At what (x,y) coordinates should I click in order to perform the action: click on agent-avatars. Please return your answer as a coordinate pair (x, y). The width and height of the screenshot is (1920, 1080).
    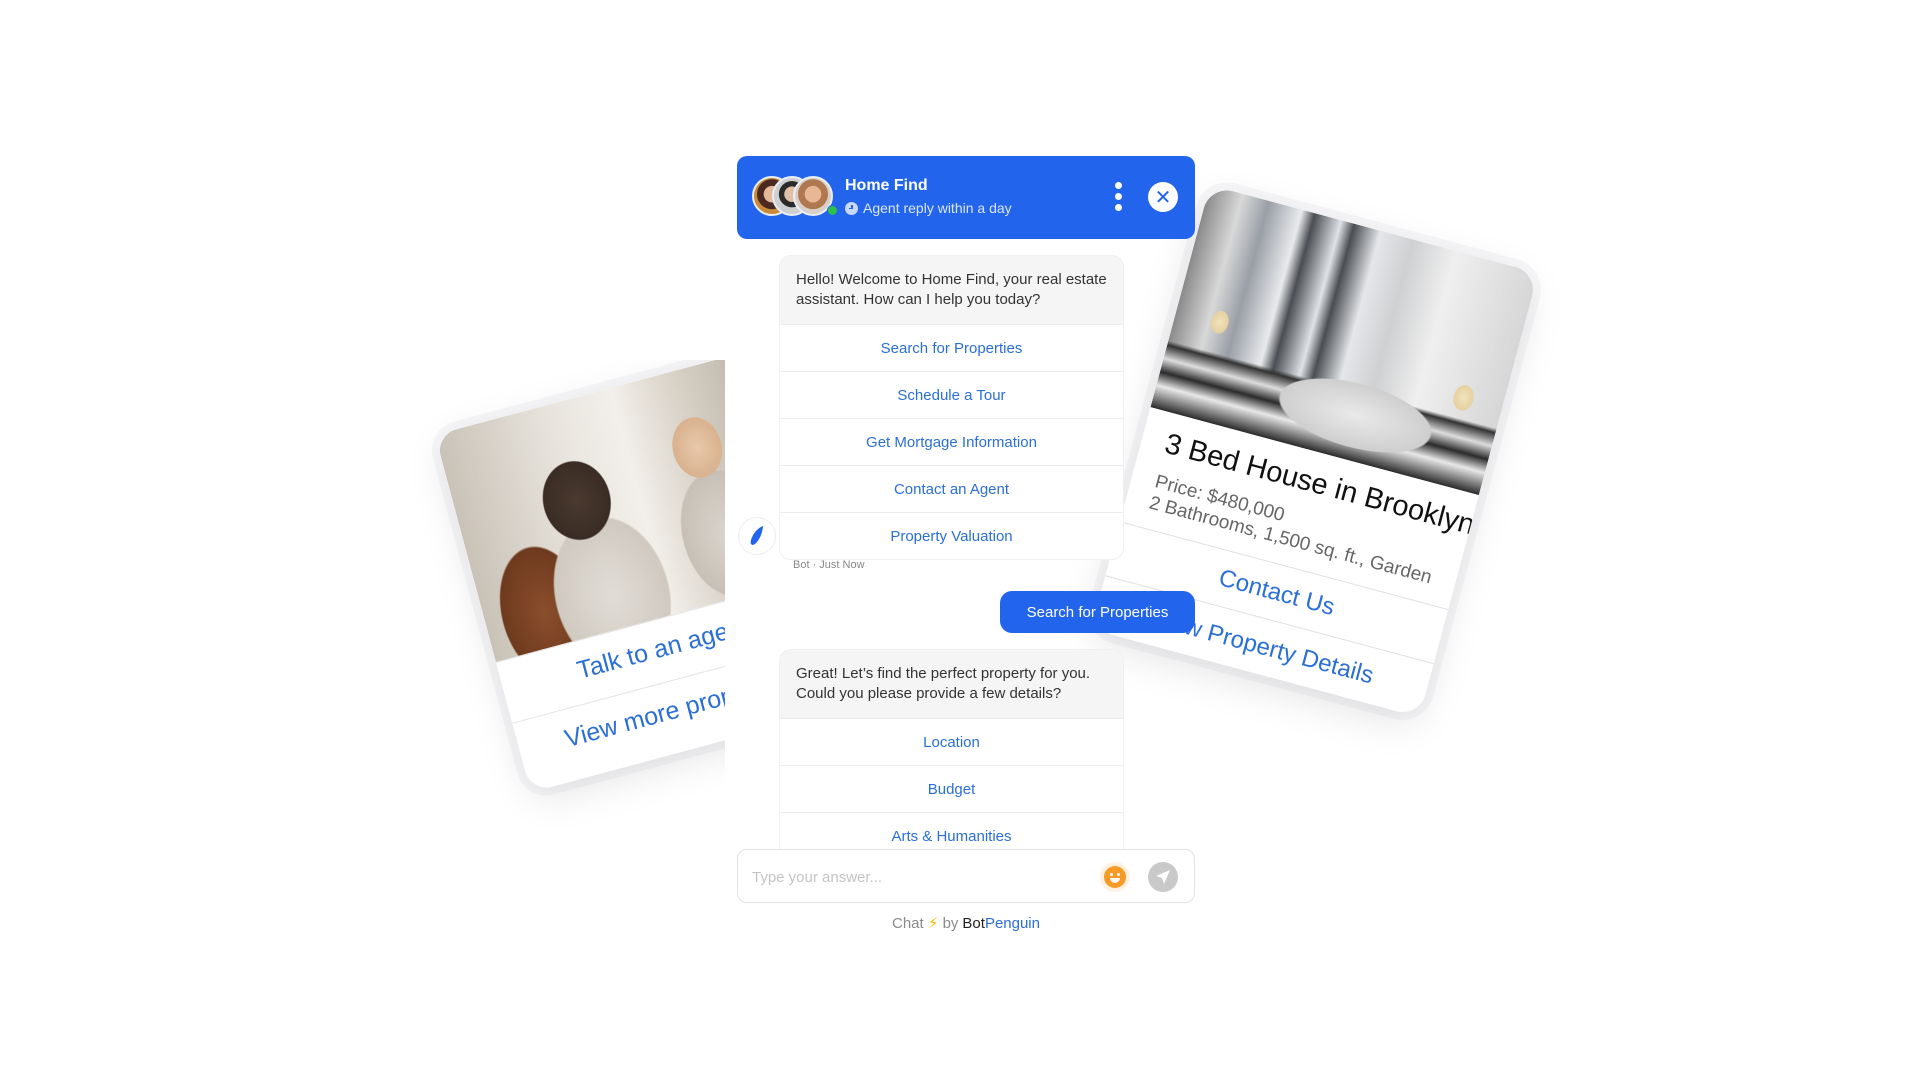
    Looking at the image, I should click on (795, 197).